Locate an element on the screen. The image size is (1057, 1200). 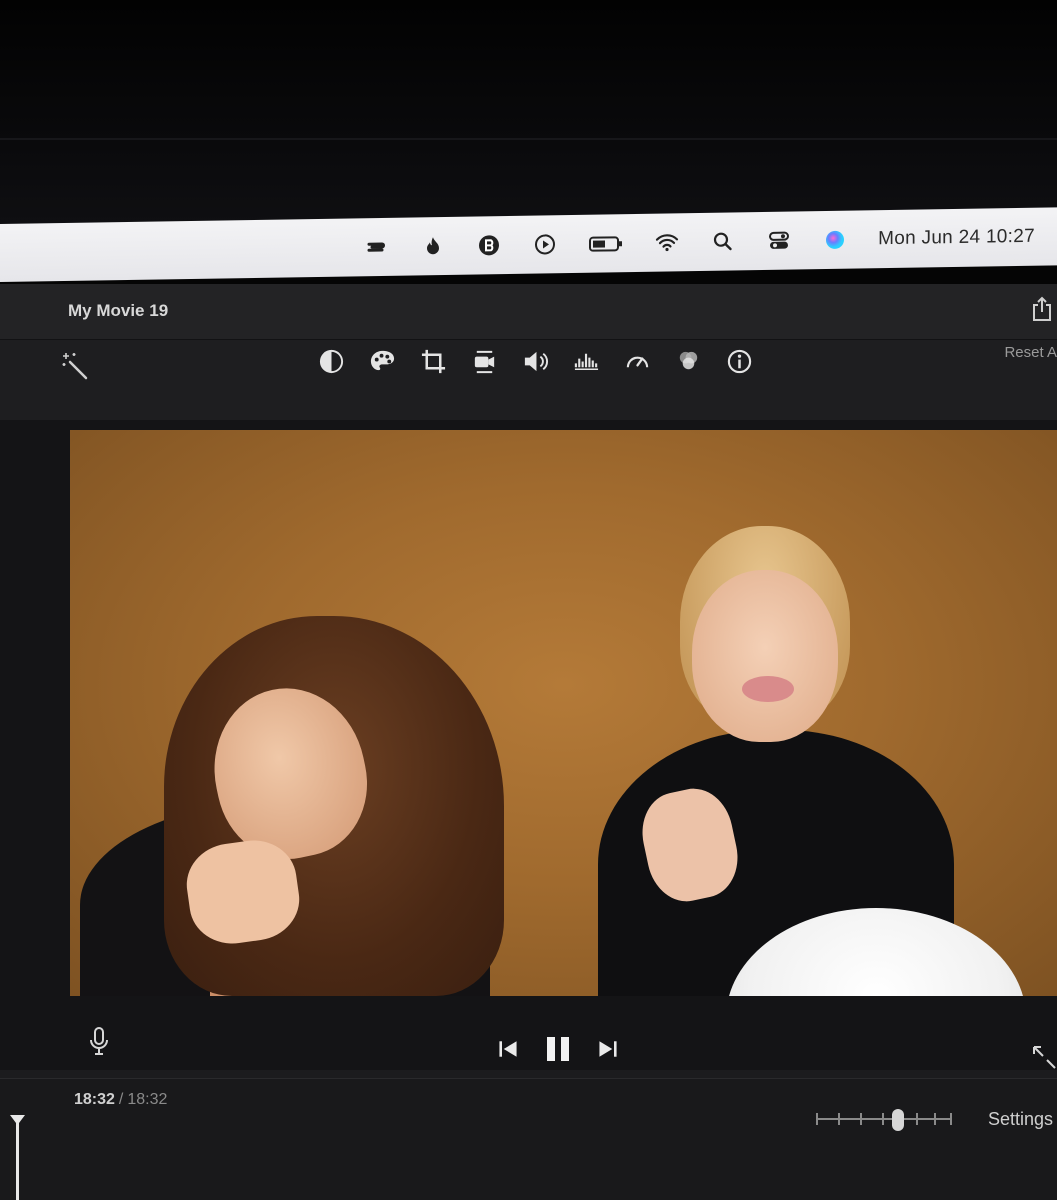
magic-wand-icon is located at coordinates (75, 365).